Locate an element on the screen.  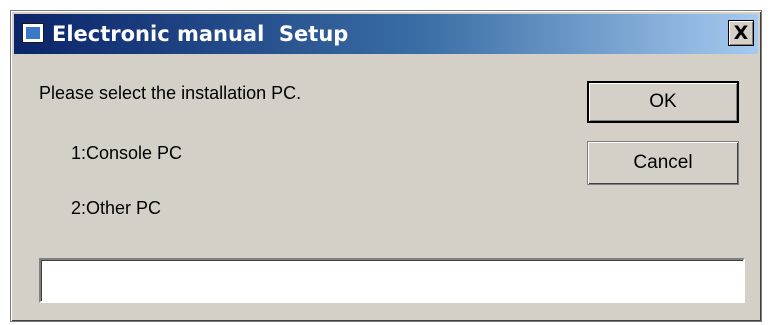
window-title: Electronic manual Setup is located at coordinates (200, 34).